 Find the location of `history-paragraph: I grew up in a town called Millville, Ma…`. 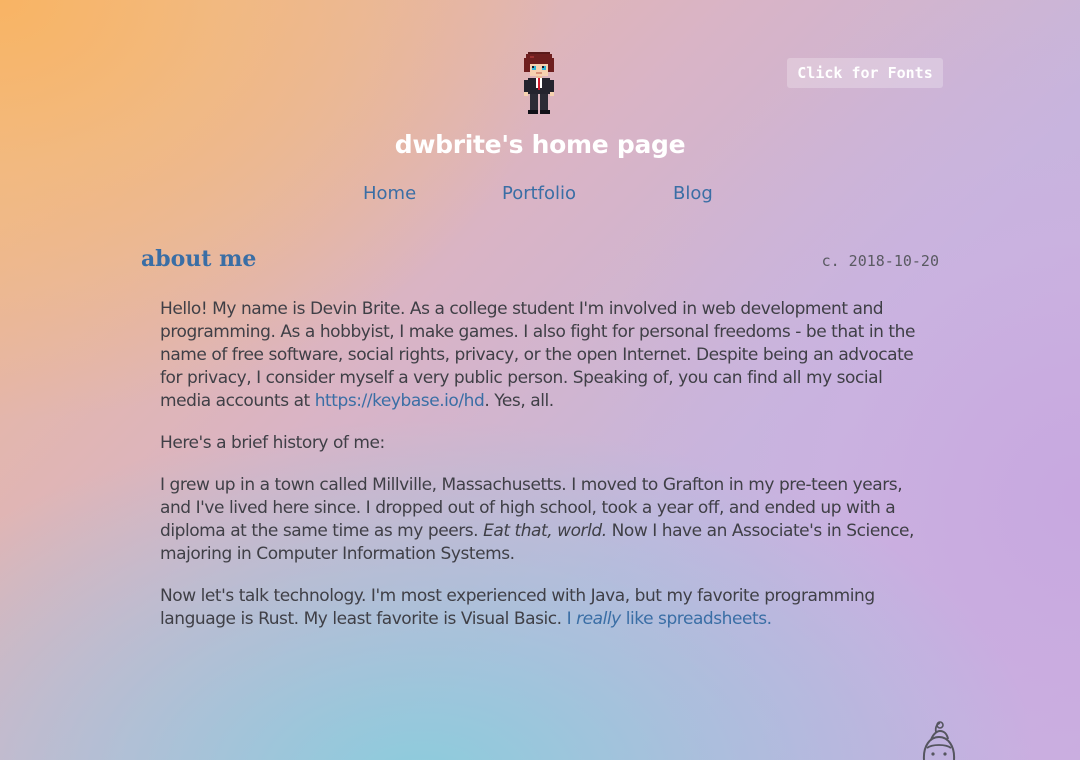

history-paragraph: I grew up in a town called Millville, Ma… is located at coordinates (537, 519).